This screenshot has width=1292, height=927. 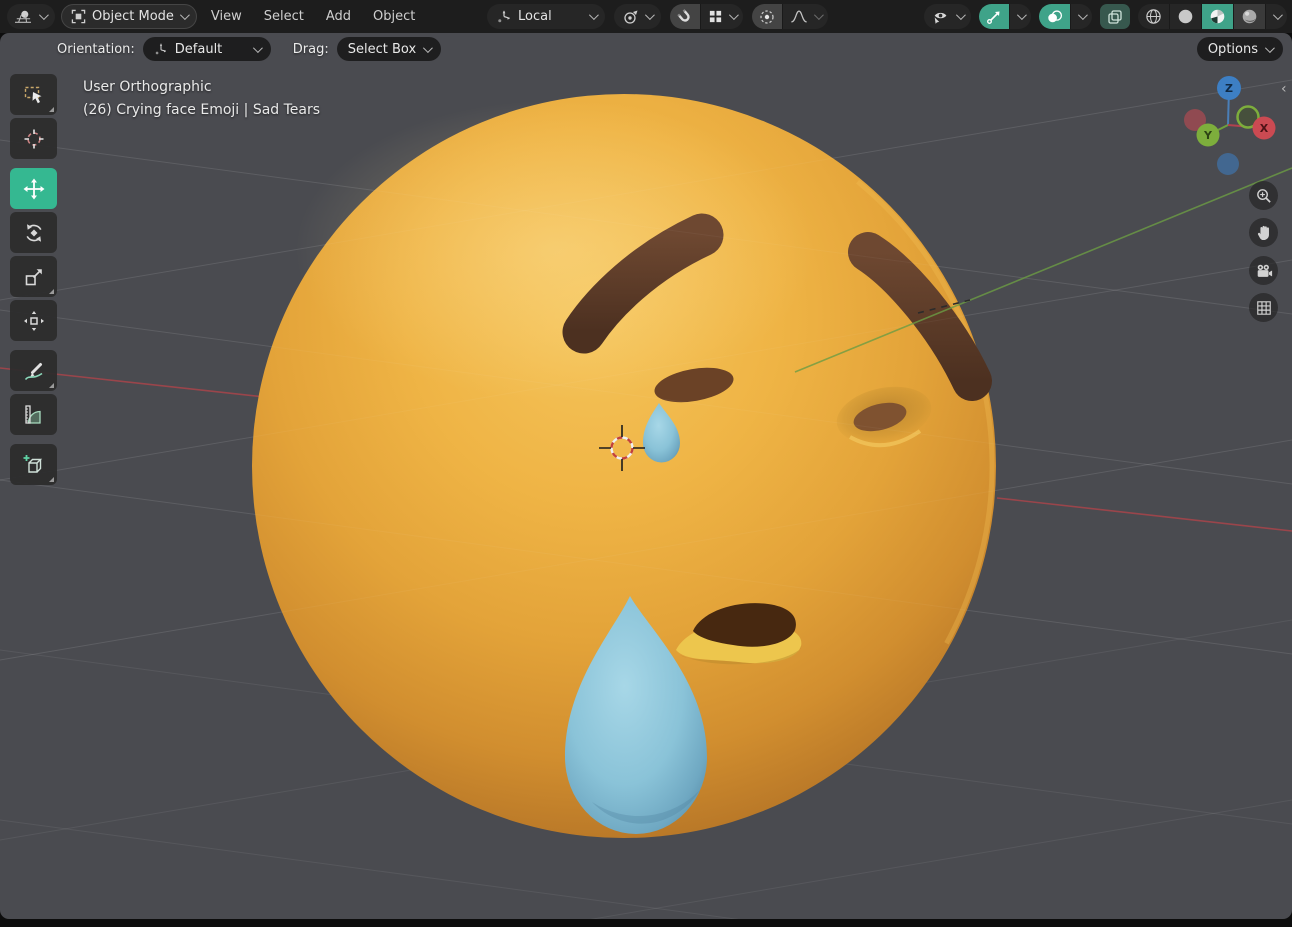 I want to click on overlays-dropdown, so click(x=1081, y=16).